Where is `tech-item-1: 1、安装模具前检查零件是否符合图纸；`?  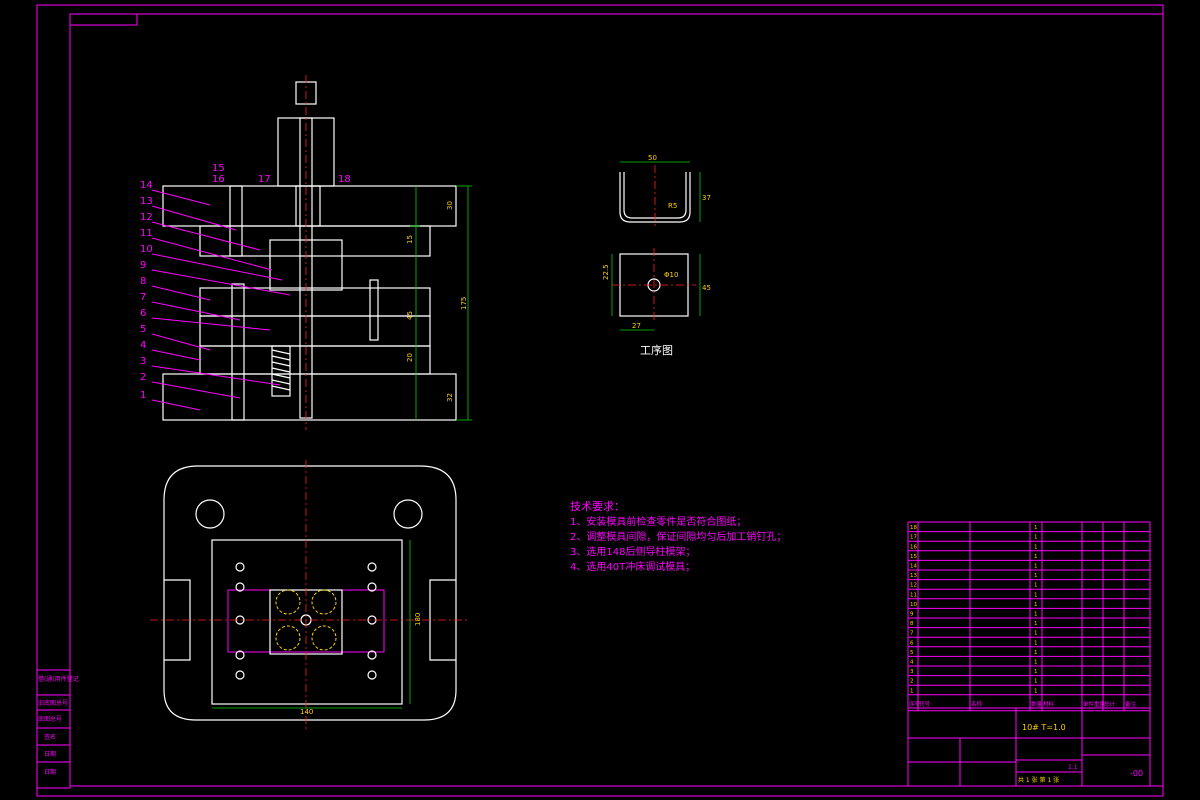 tech-item-1: 1、安装模具前检查零件是否符合图纸； is located at coordinates (658, 521).